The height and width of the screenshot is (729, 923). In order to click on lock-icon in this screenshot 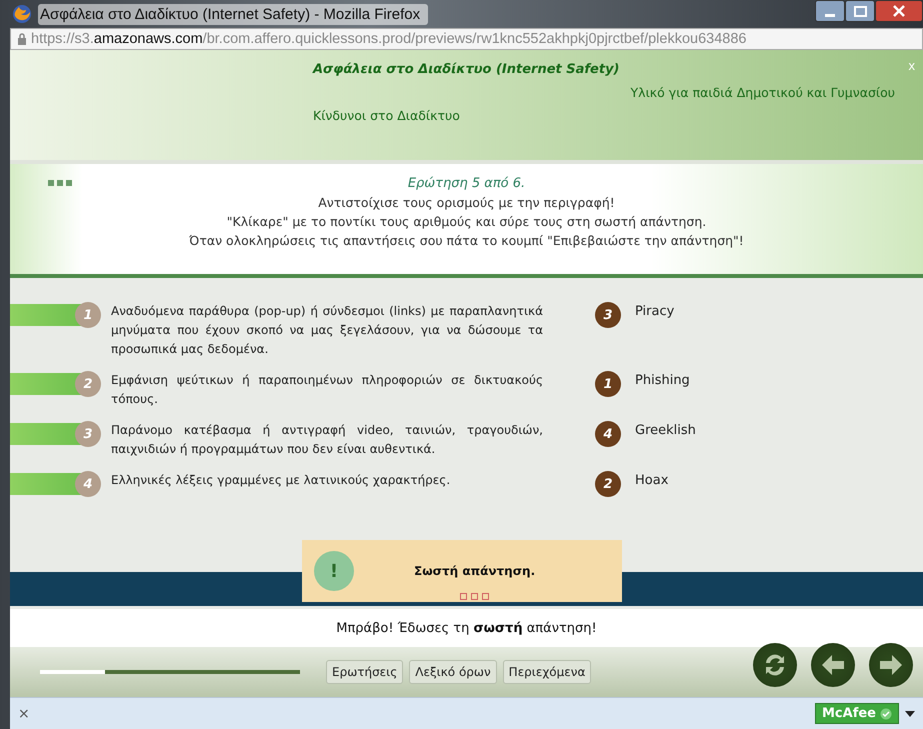, I will do `click(22, 39)`.